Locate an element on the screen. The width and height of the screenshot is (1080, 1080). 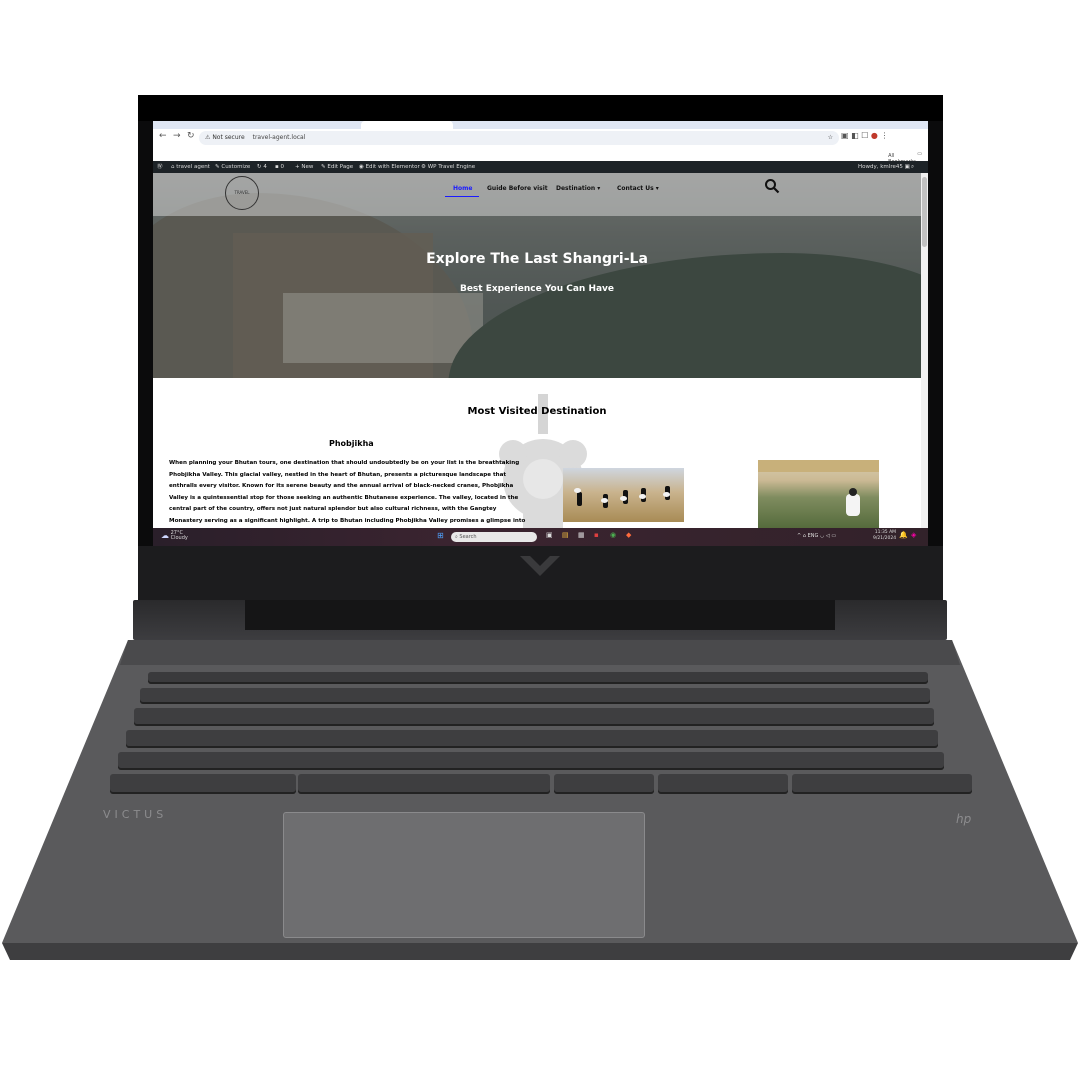
hero-subtitle: Best Experience You Can Have is located at coordinates (537, 289).